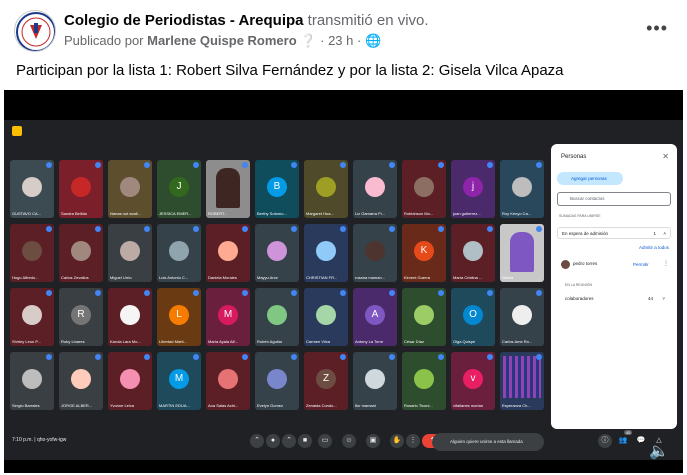 The height and width of the screenshot is (475, 687). What do you see at coordinates (424, 317) in the screenshot?
I see `participant-tile: César Díaz` at bounding box center [424, 317].